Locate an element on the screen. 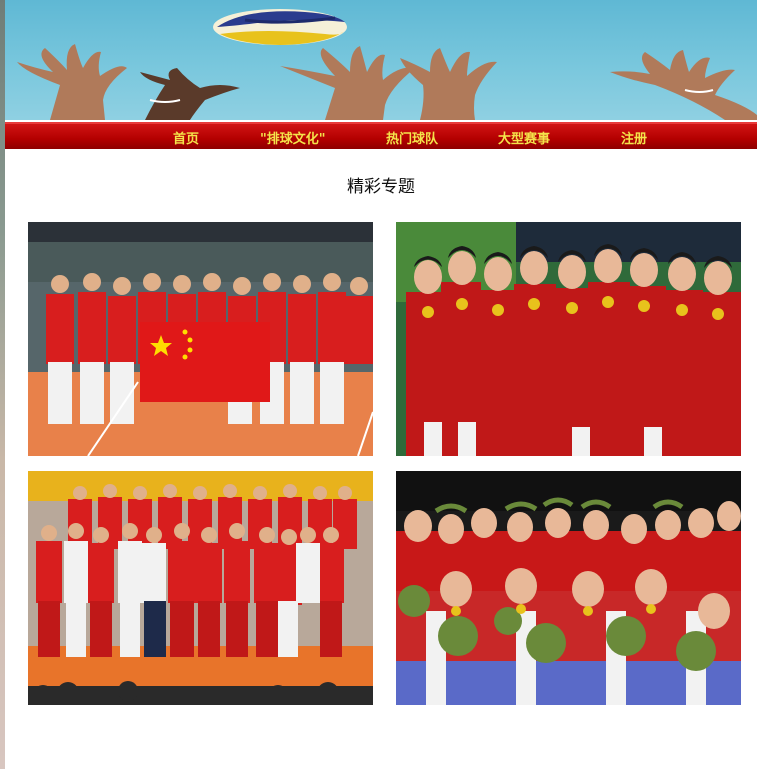 This screenshot has height=769, width=757. photo-players-with-medals is located at coordinates (568, 339).